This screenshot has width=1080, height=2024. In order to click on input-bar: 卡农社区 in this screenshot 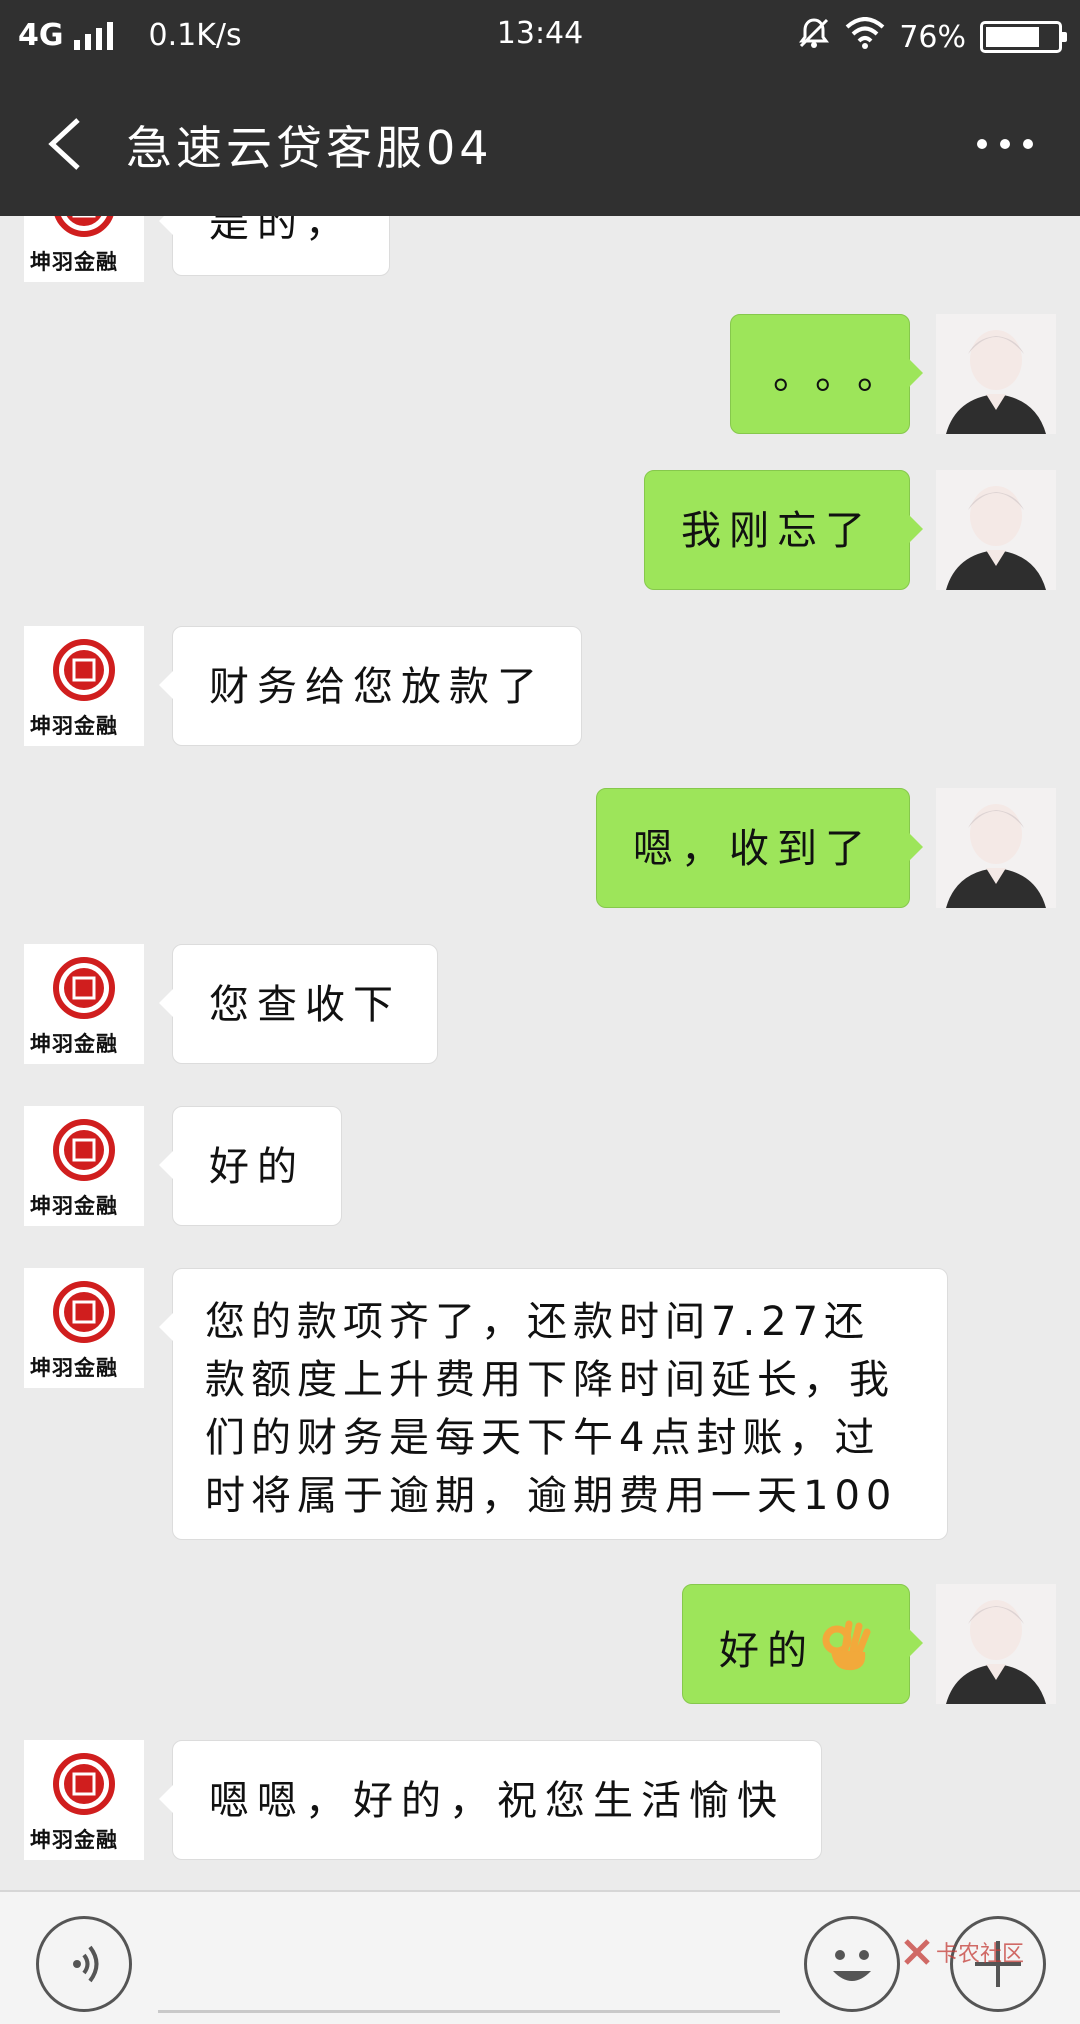, I will do `click(540, 1957)`.